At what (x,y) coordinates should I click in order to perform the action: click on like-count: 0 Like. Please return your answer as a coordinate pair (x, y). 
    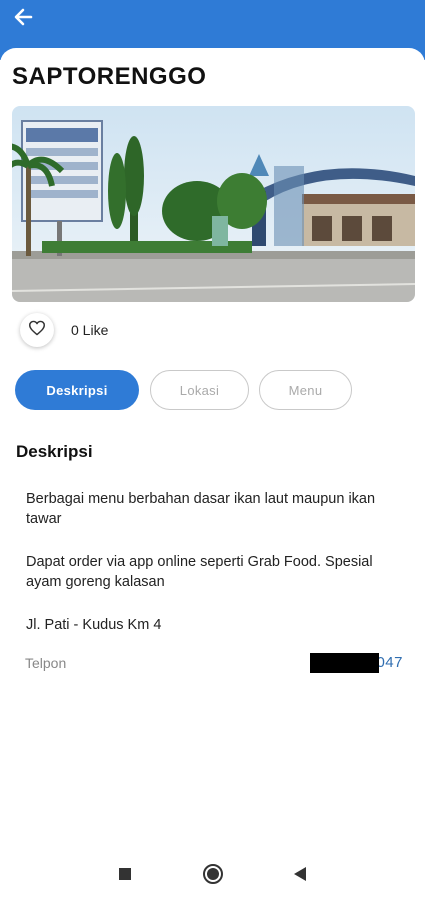
    Looking at the image, I should click on (90, 330).